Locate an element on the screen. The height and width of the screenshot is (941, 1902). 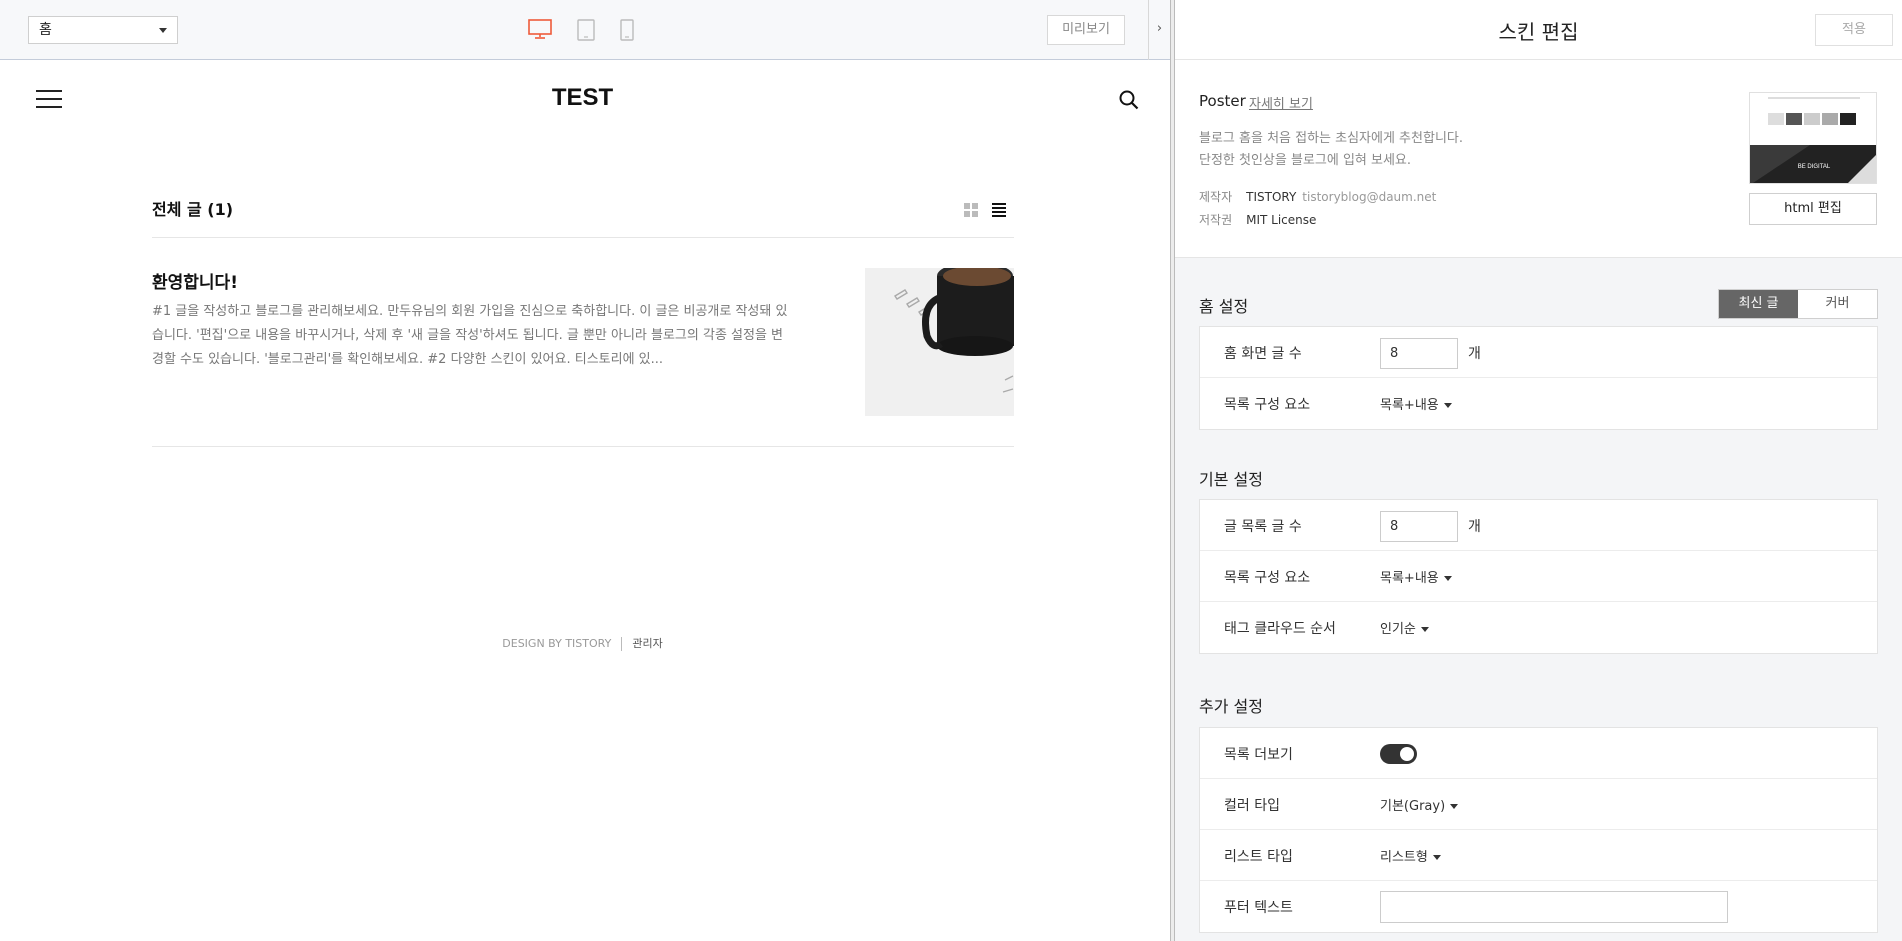
skin-thumb-text: BE DIGITAL is located at coordinates (1814, 167).